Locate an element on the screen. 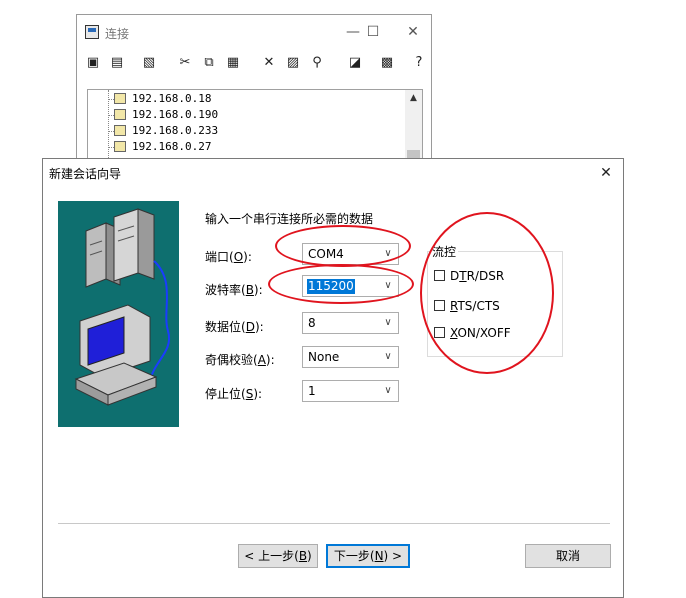 The height and width of the screenshot is (598, 686). parity-select: None ∨ is located at coordinates (350, 357).